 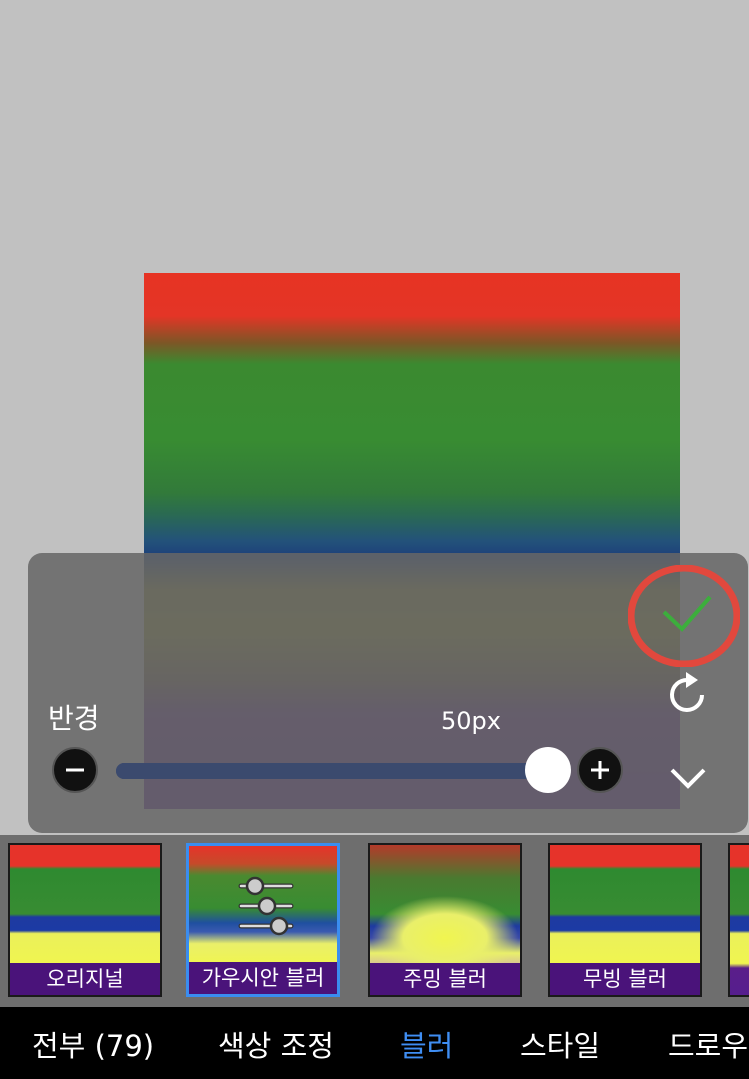 I want to click on thumb-image, so click(x=739, y=920).